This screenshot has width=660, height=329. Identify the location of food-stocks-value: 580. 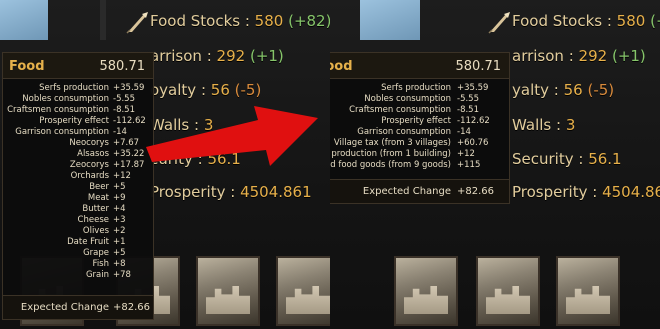
(269, 21).